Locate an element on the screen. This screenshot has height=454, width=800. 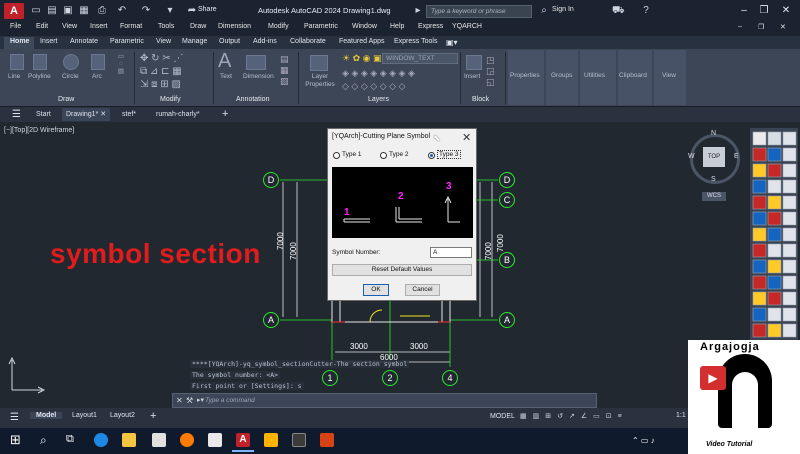
menu-draw: Draw is located at coordinates (198, 26).